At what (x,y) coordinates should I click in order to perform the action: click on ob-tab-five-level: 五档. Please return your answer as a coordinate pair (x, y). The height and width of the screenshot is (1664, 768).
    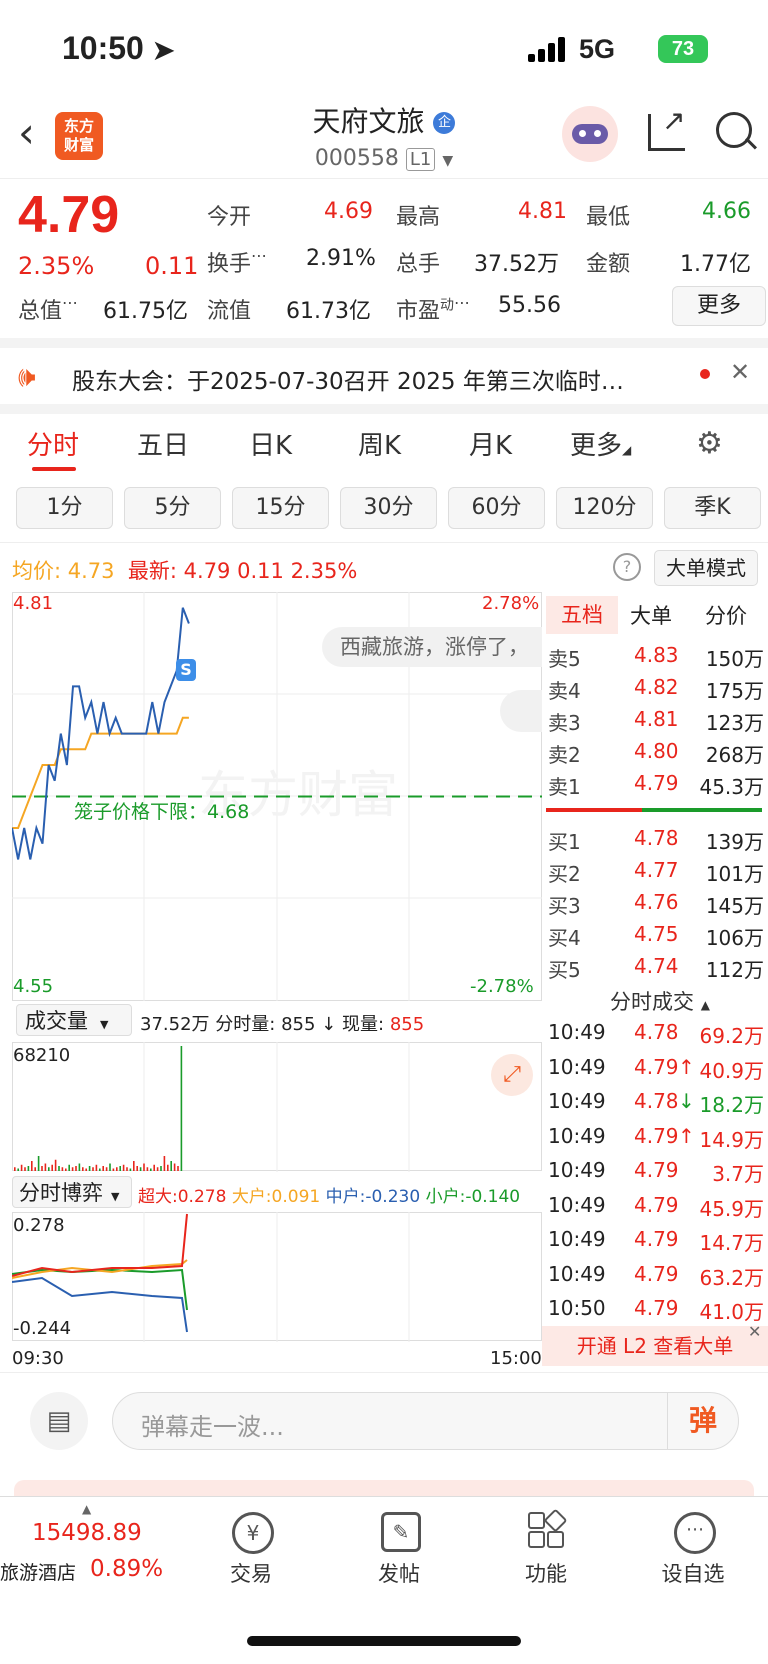
    Looking at the image, I should click on (582, 615).